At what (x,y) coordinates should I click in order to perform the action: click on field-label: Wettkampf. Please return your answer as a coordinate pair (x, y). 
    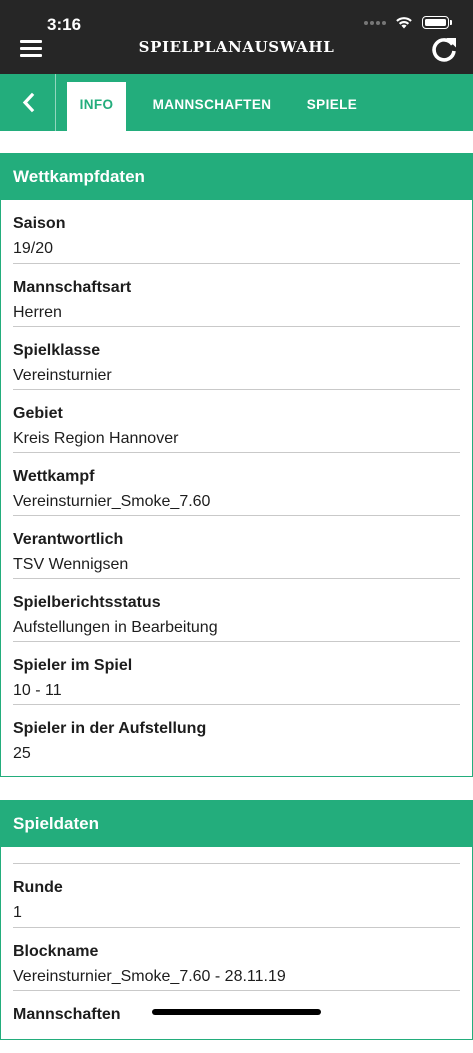
    Looking at the image, I should click on (54, 476).